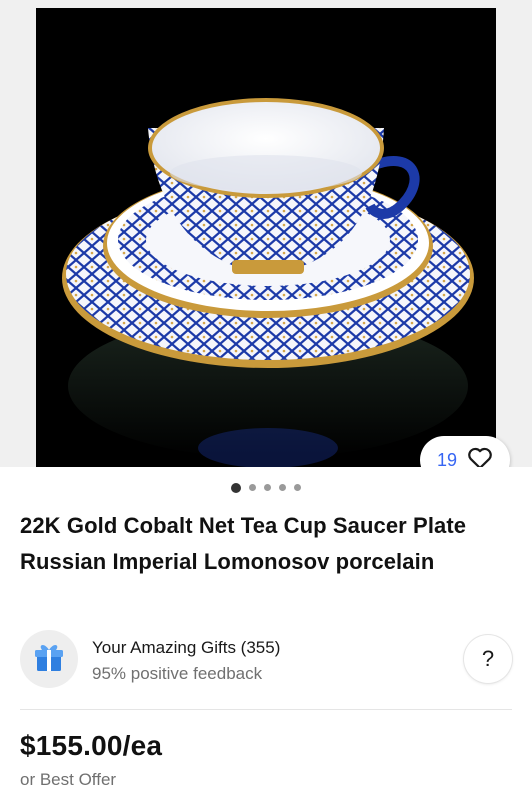 The height and width of the screenshot is (800, 532). I want to click on question-icon: ?, so click(488, 658).